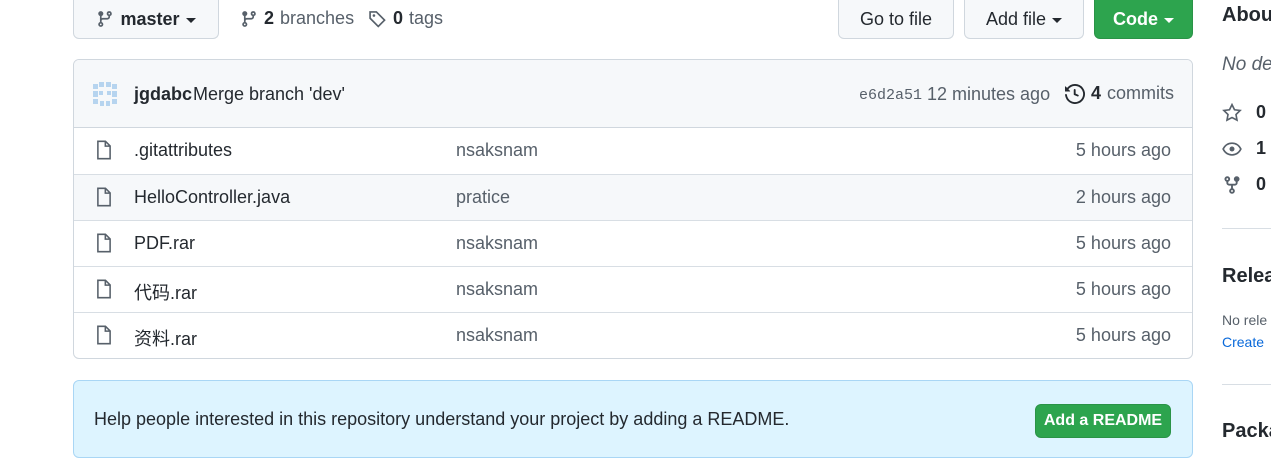 This screenshot has height=471, width=1271. I want to click on stars-count: 0, so click(1261, 112).